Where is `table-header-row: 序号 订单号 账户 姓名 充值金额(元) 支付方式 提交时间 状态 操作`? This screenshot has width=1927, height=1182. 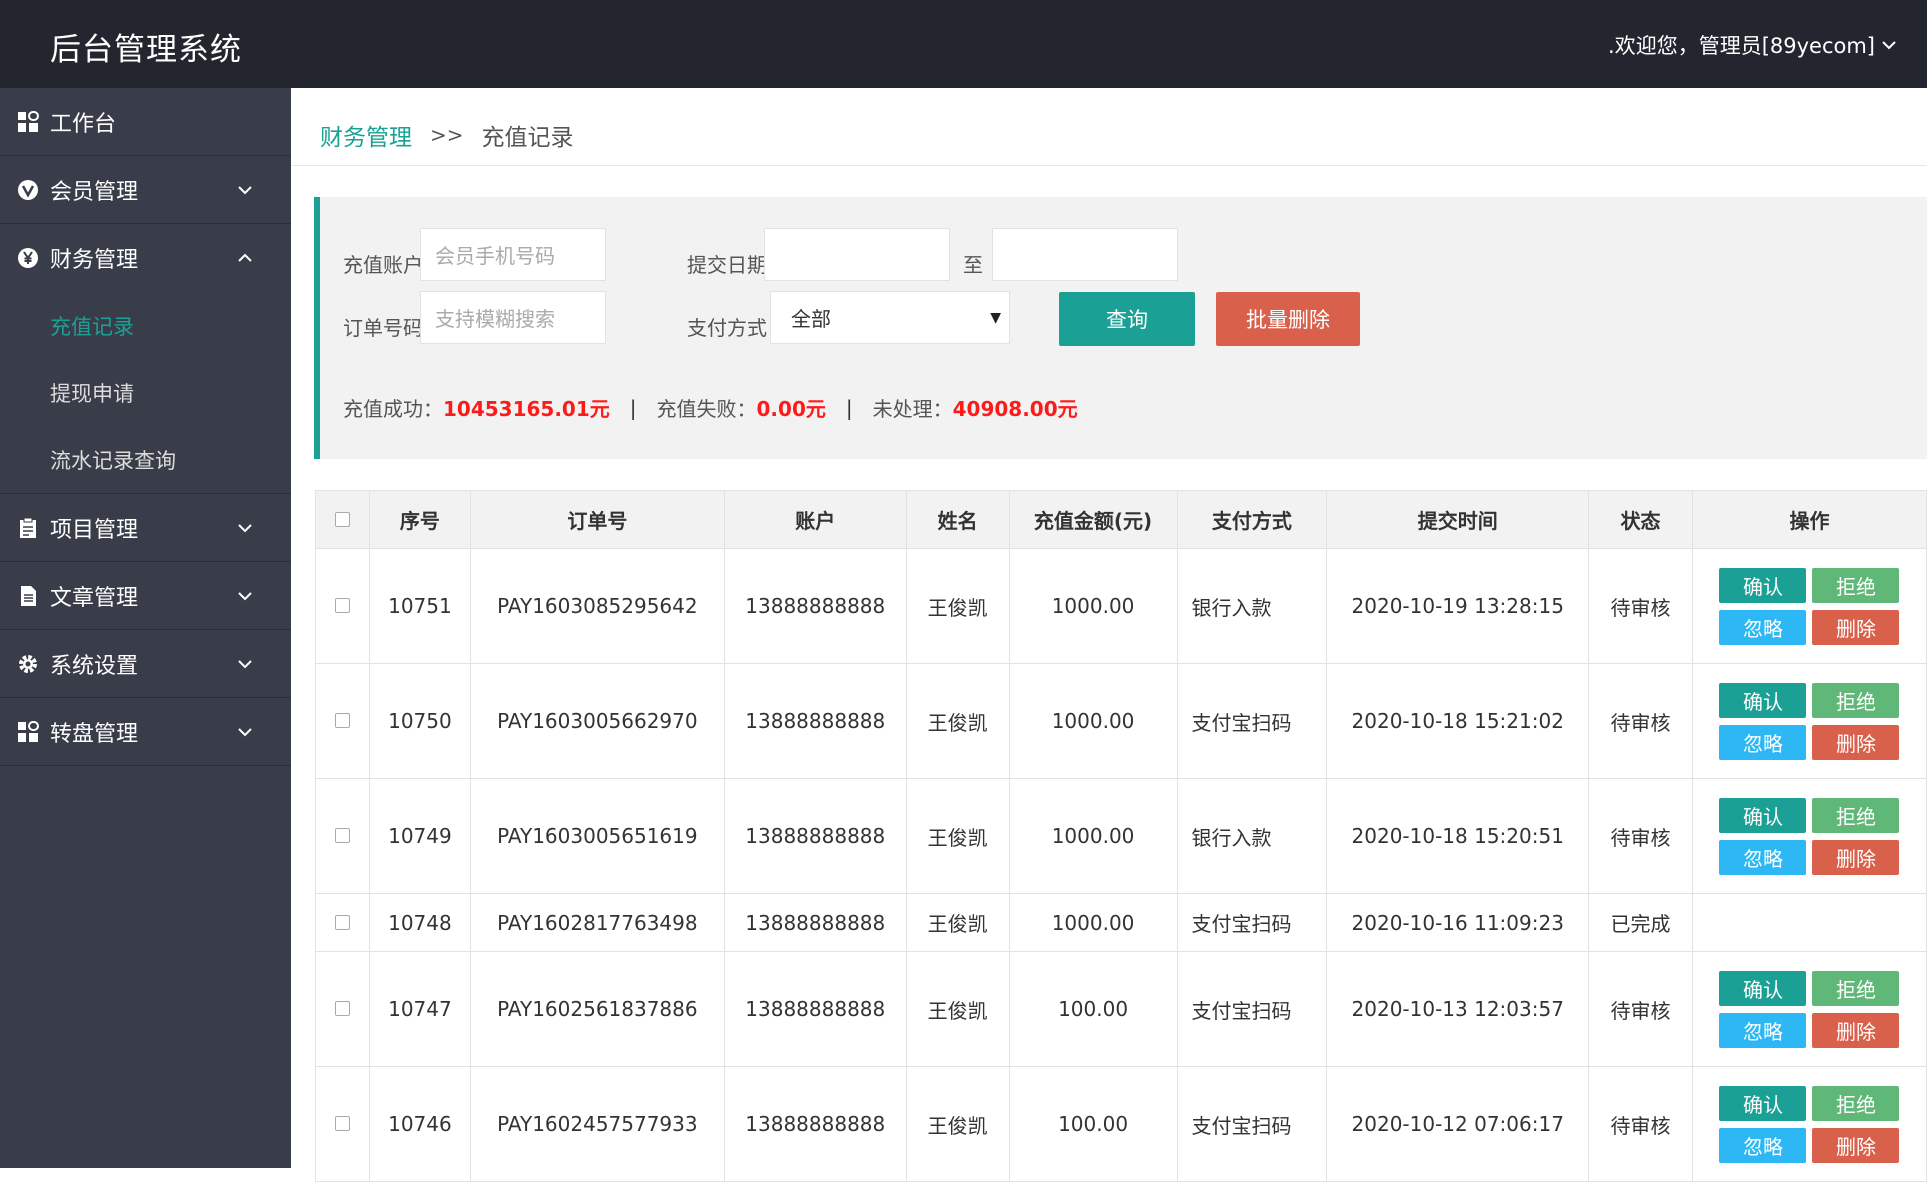
table-header-row: 序号 订单号 账户 姓名 充值金额(元) 支付方式 提交时间 状态 操作 is located at coordinates (1121, 519).